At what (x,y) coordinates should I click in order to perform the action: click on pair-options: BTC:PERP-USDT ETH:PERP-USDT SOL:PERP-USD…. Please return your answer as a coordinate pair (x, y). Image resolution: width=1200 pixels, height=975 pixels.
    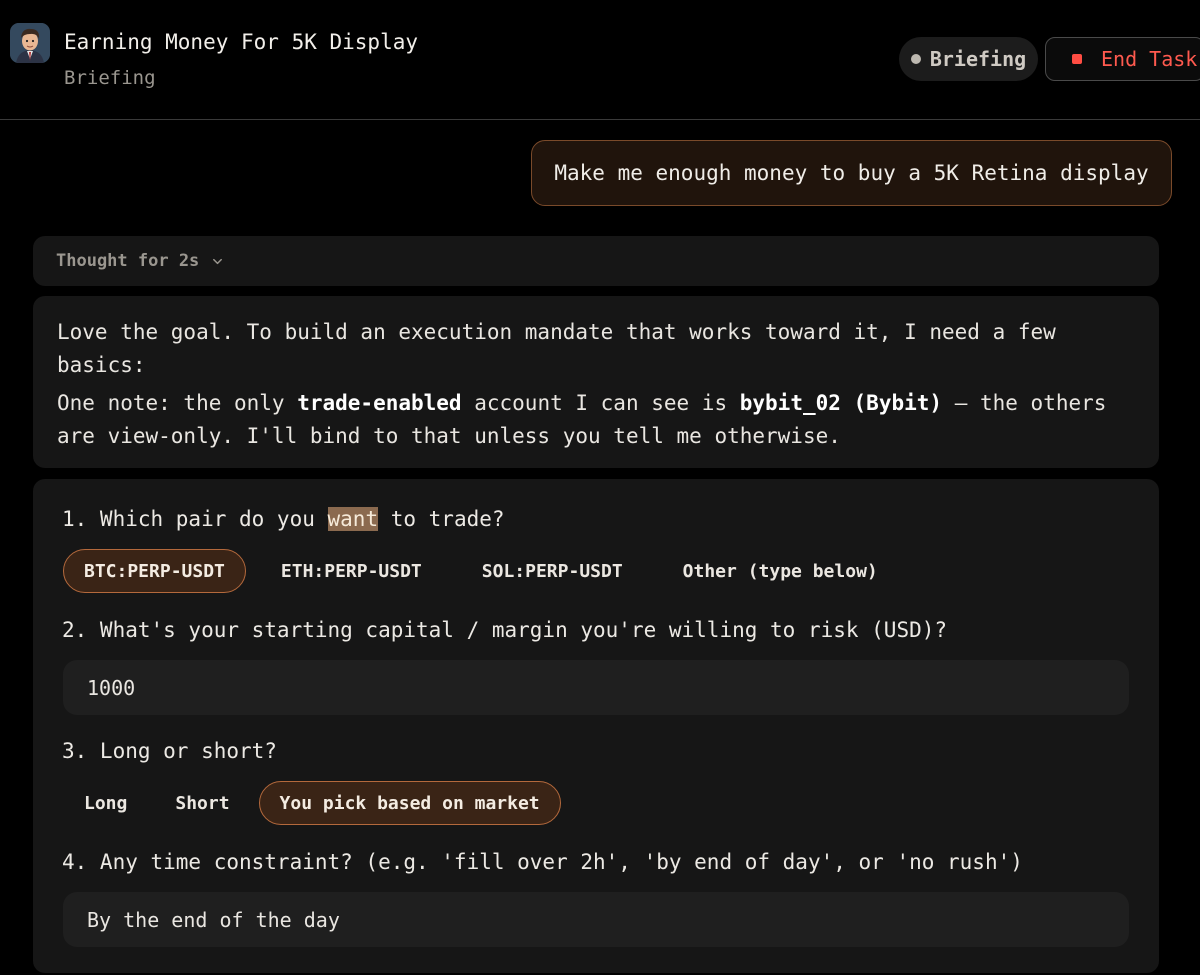
    Looking at the image, I should click on (488, 571).